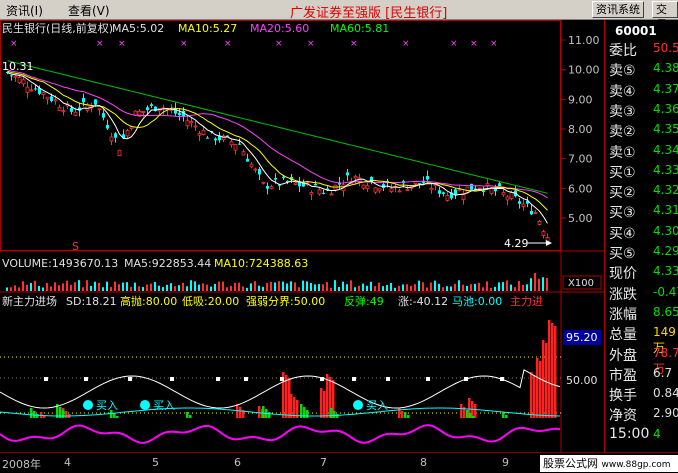 This screenshot has height=473, width=678. I want to click on quote-row: 买③ 4.31, so click(643, 212).